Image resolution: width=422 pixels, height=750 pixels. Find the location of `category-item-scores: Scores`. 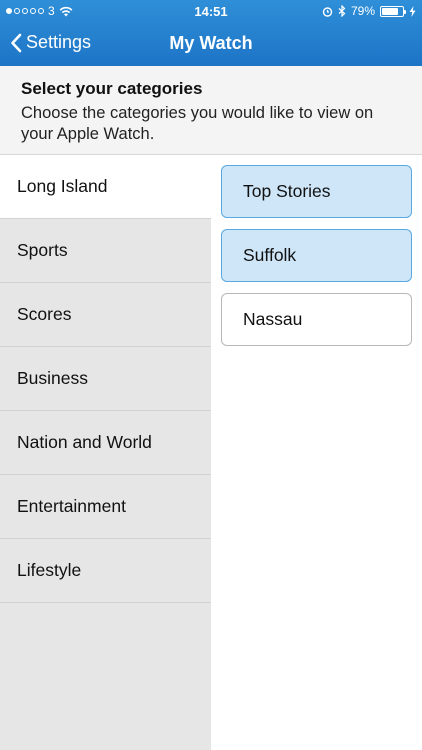

category-item-scores: Scores is located at coordinates (105, 315).